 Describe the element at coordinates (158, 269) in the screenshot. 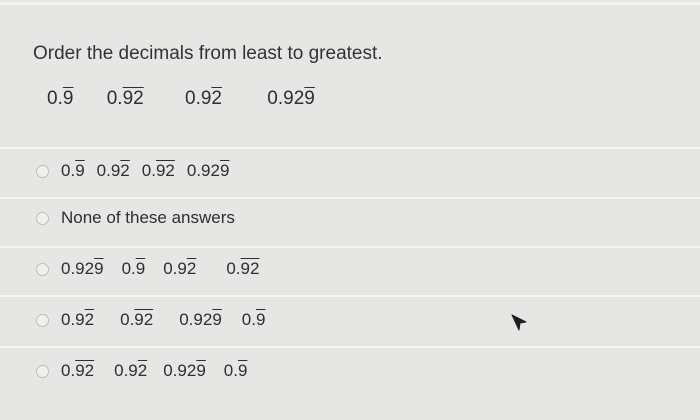

I see `answer-option-3: 0.929 0.9 0.92 0.92` at that location.